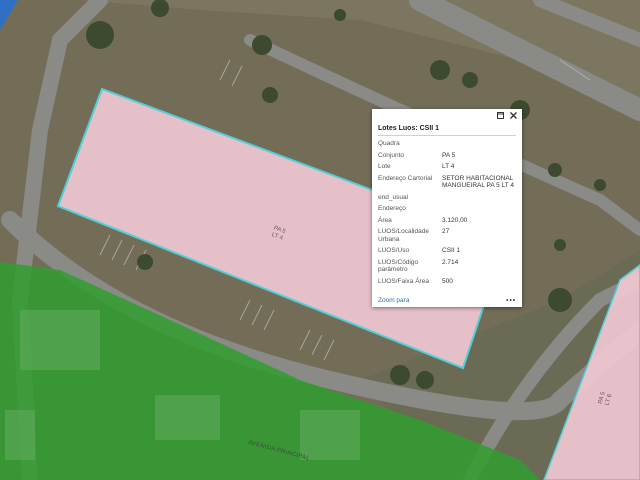 Image resolution: width=640 pixels, height=480 pixels. What do you see at coordinates (403, 281) in the screenshot?
I see `attribute-key: LUOS/Faixa Área` at bounding box center [403, 281].